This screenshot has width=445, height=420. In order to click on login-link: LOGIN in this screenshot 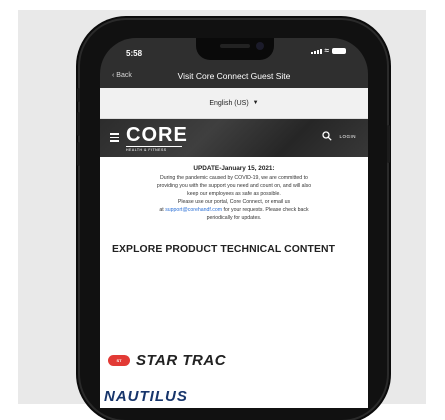, I will do `click(347, 136)`.